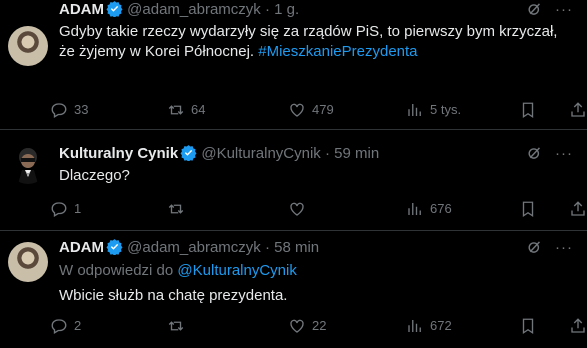 The width and height of the screenshot is (587, 348). I want to click on reply-button: 1, so click(65, 209).